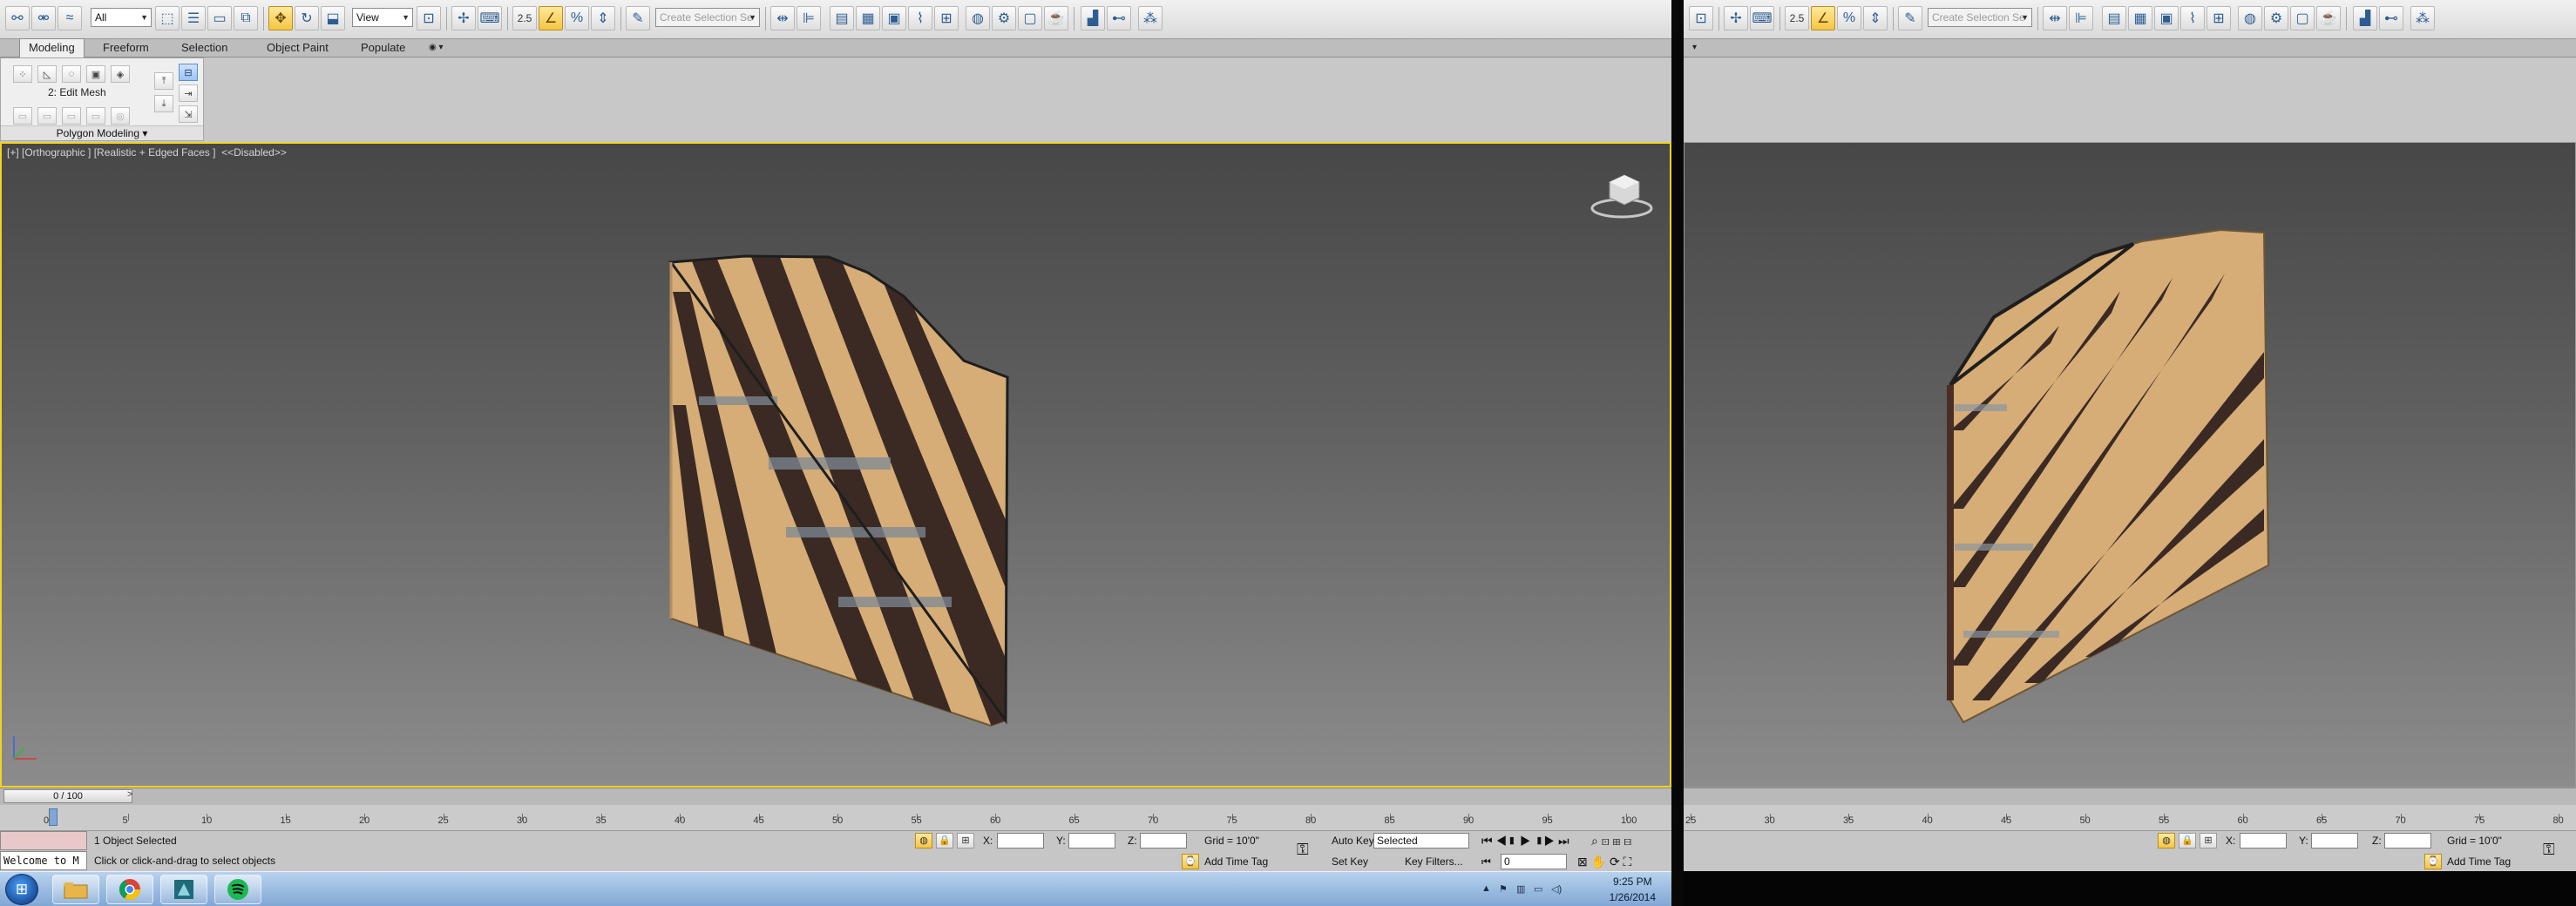  What do you see at coordinates (71, 116) in the screenshot?
I see `stack-tool-c-icon: ▭` at bounding box center [71, 116].